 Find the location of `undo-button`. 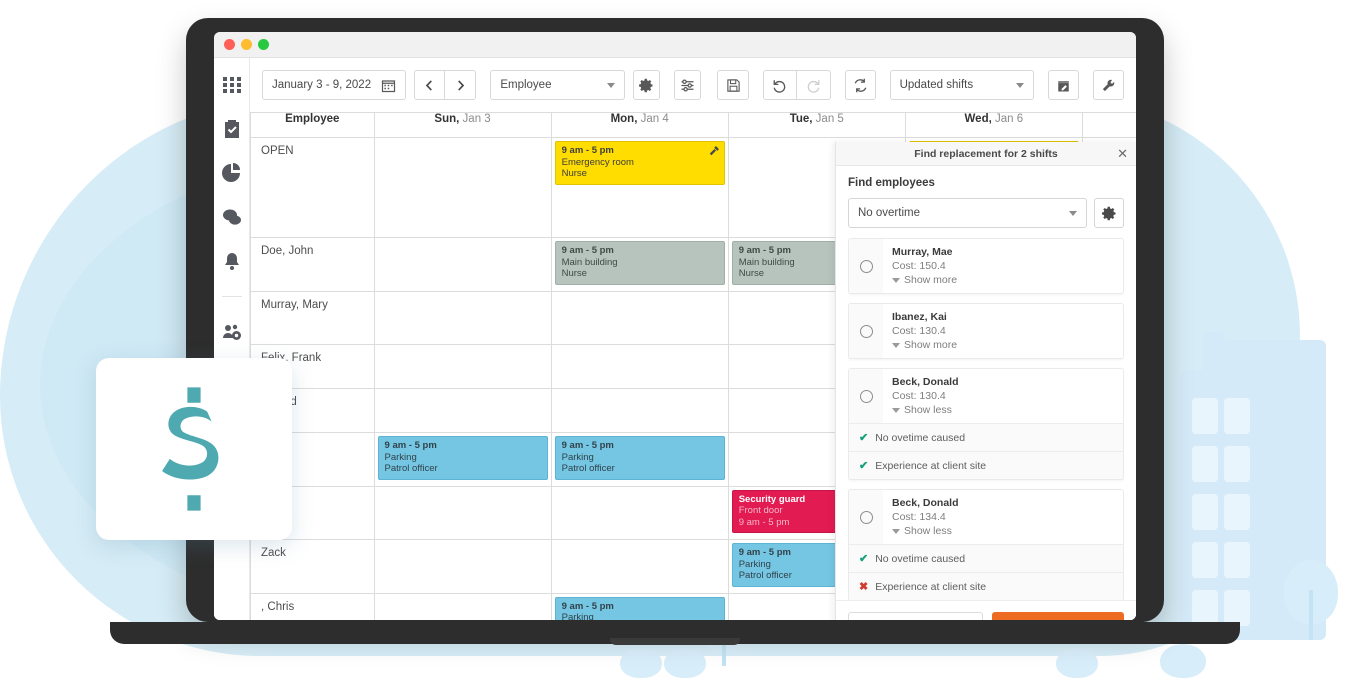

undo-button is located at coordinates (779, 85).